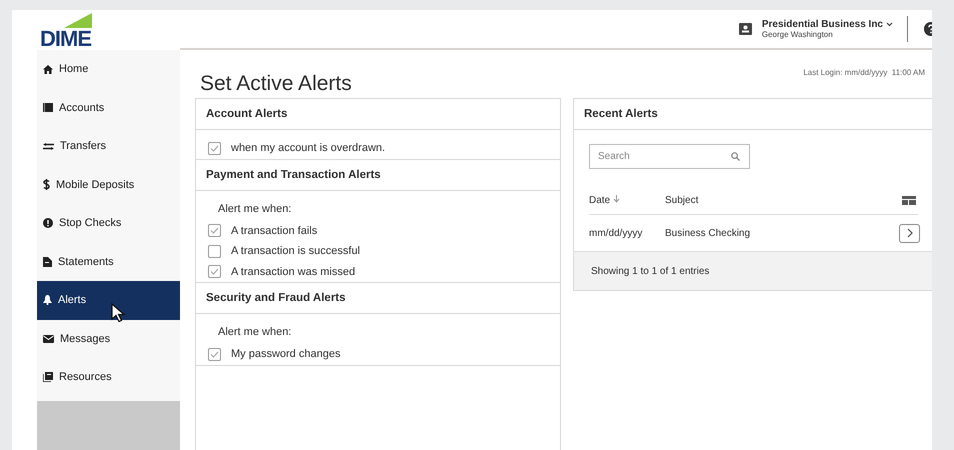 The image size is (954, 450). I want to click on search-icon, so click(735, 156).